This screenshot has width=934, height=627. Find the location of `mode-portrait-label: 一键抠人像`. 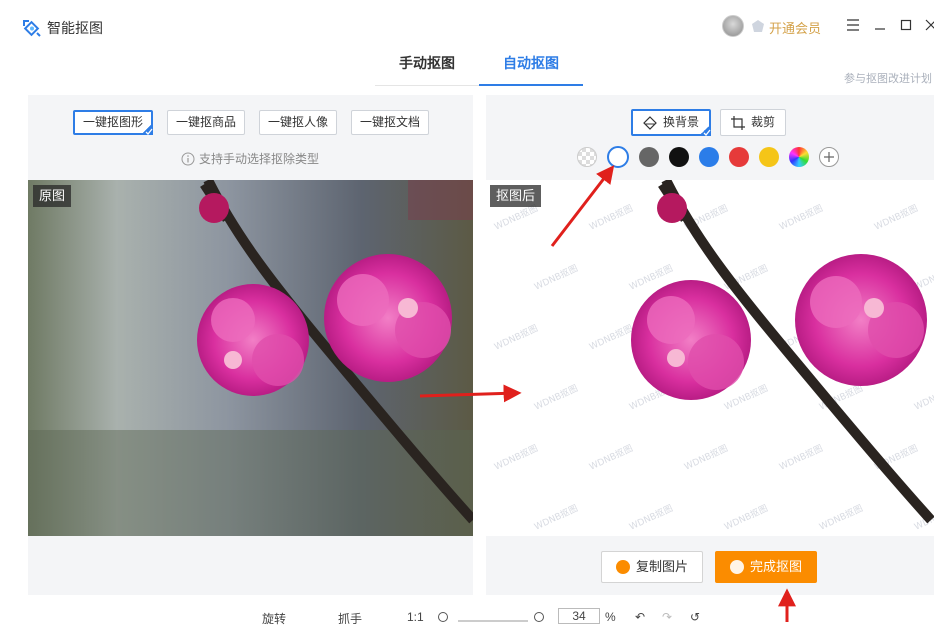

mode-portrait-label: 一键抠人像 is located at coordinates (298, 122).